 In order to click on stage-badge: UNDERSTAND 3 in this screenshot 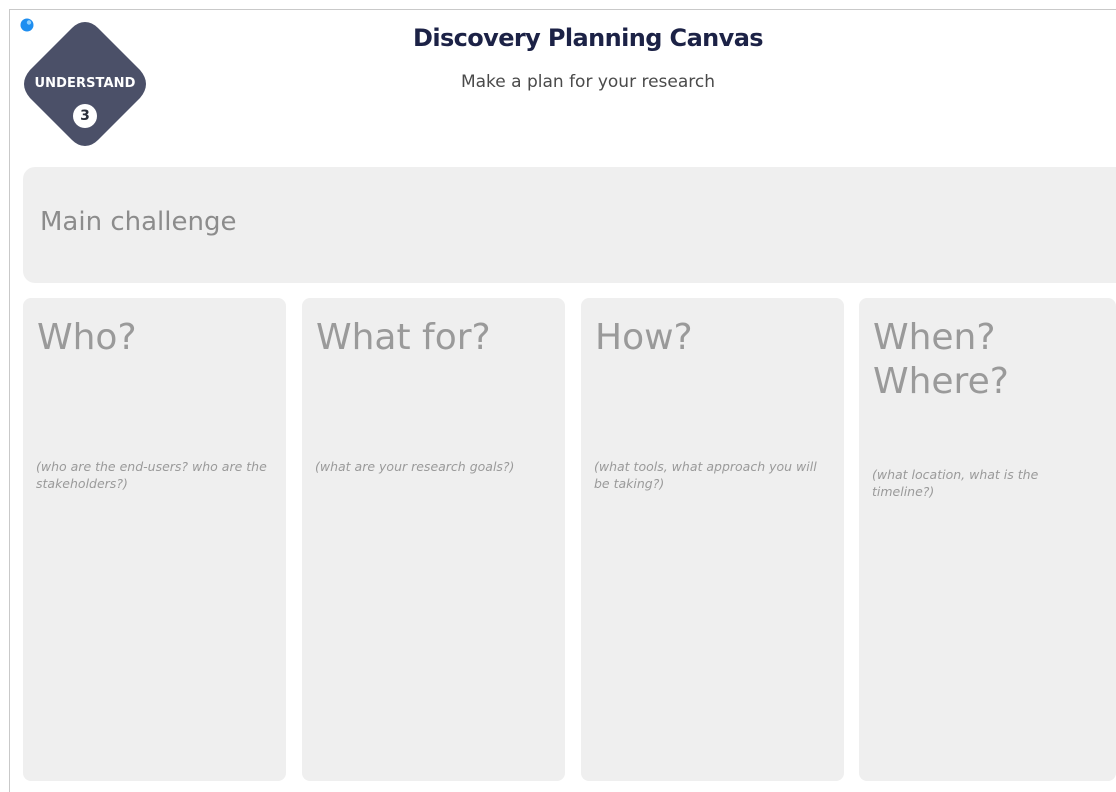, I will do `click(85, 84)`.